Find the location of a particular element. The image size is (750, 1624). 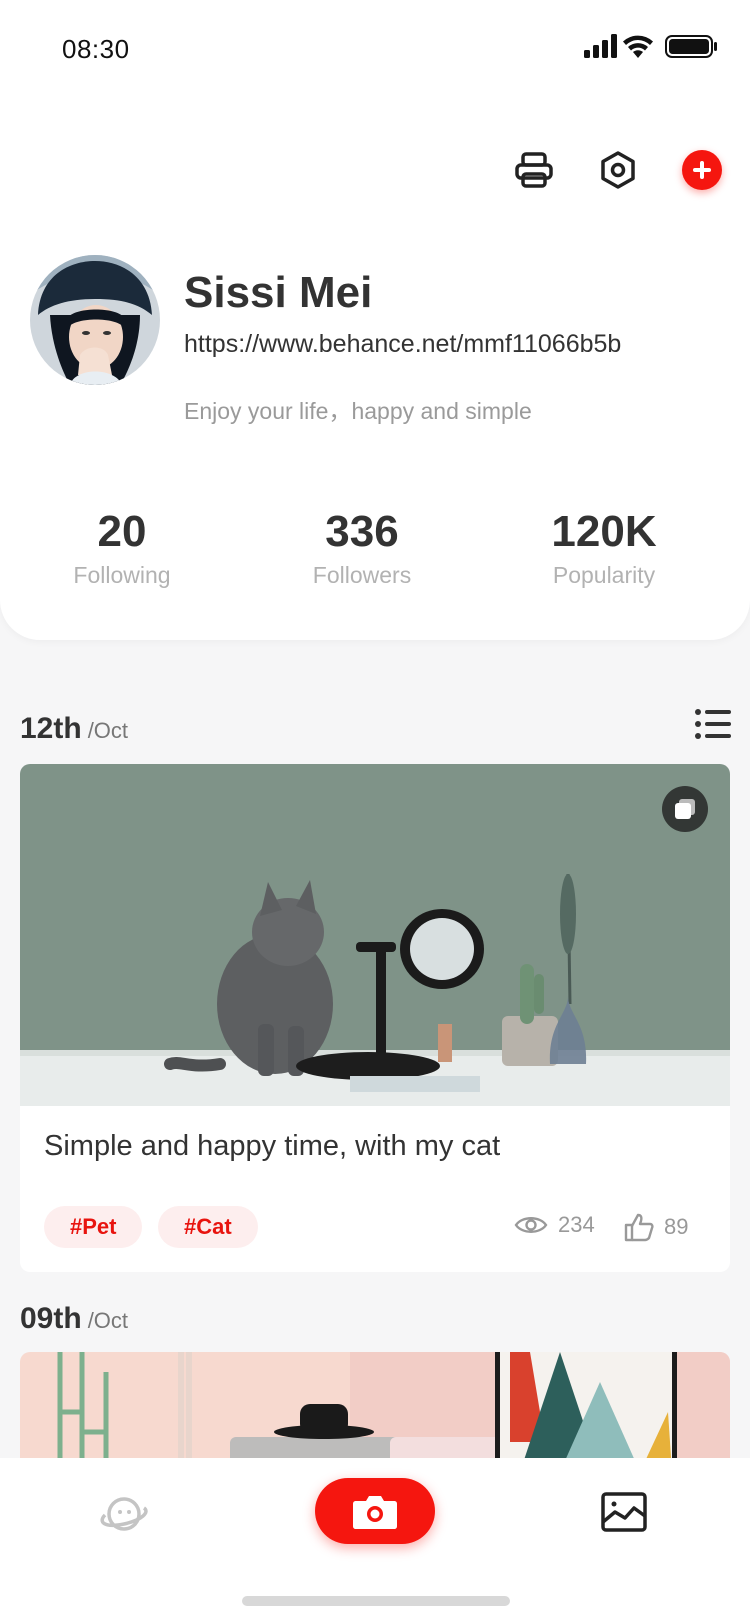

add-button is located at coordinates (702, 170).